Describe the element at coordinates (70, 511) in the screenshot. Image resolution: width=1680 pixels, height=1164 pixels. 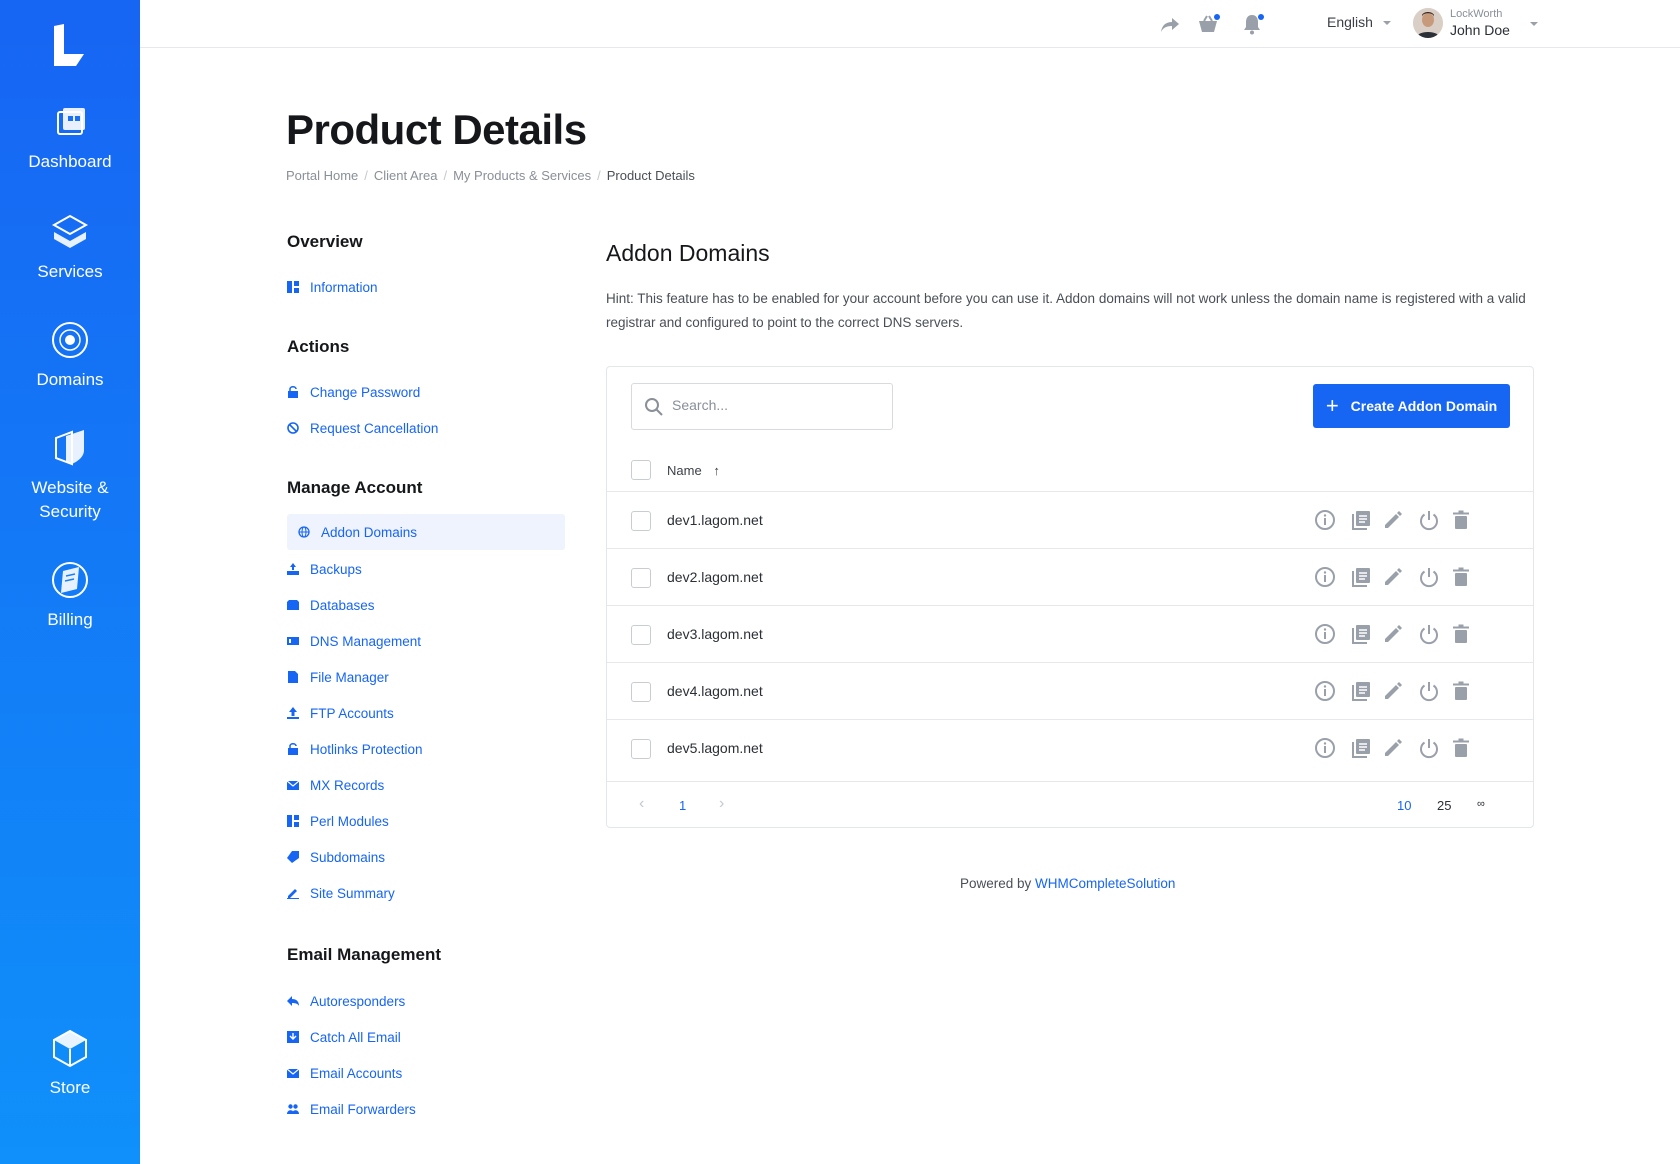
I see `sidebar-label-security: Security` at that location.